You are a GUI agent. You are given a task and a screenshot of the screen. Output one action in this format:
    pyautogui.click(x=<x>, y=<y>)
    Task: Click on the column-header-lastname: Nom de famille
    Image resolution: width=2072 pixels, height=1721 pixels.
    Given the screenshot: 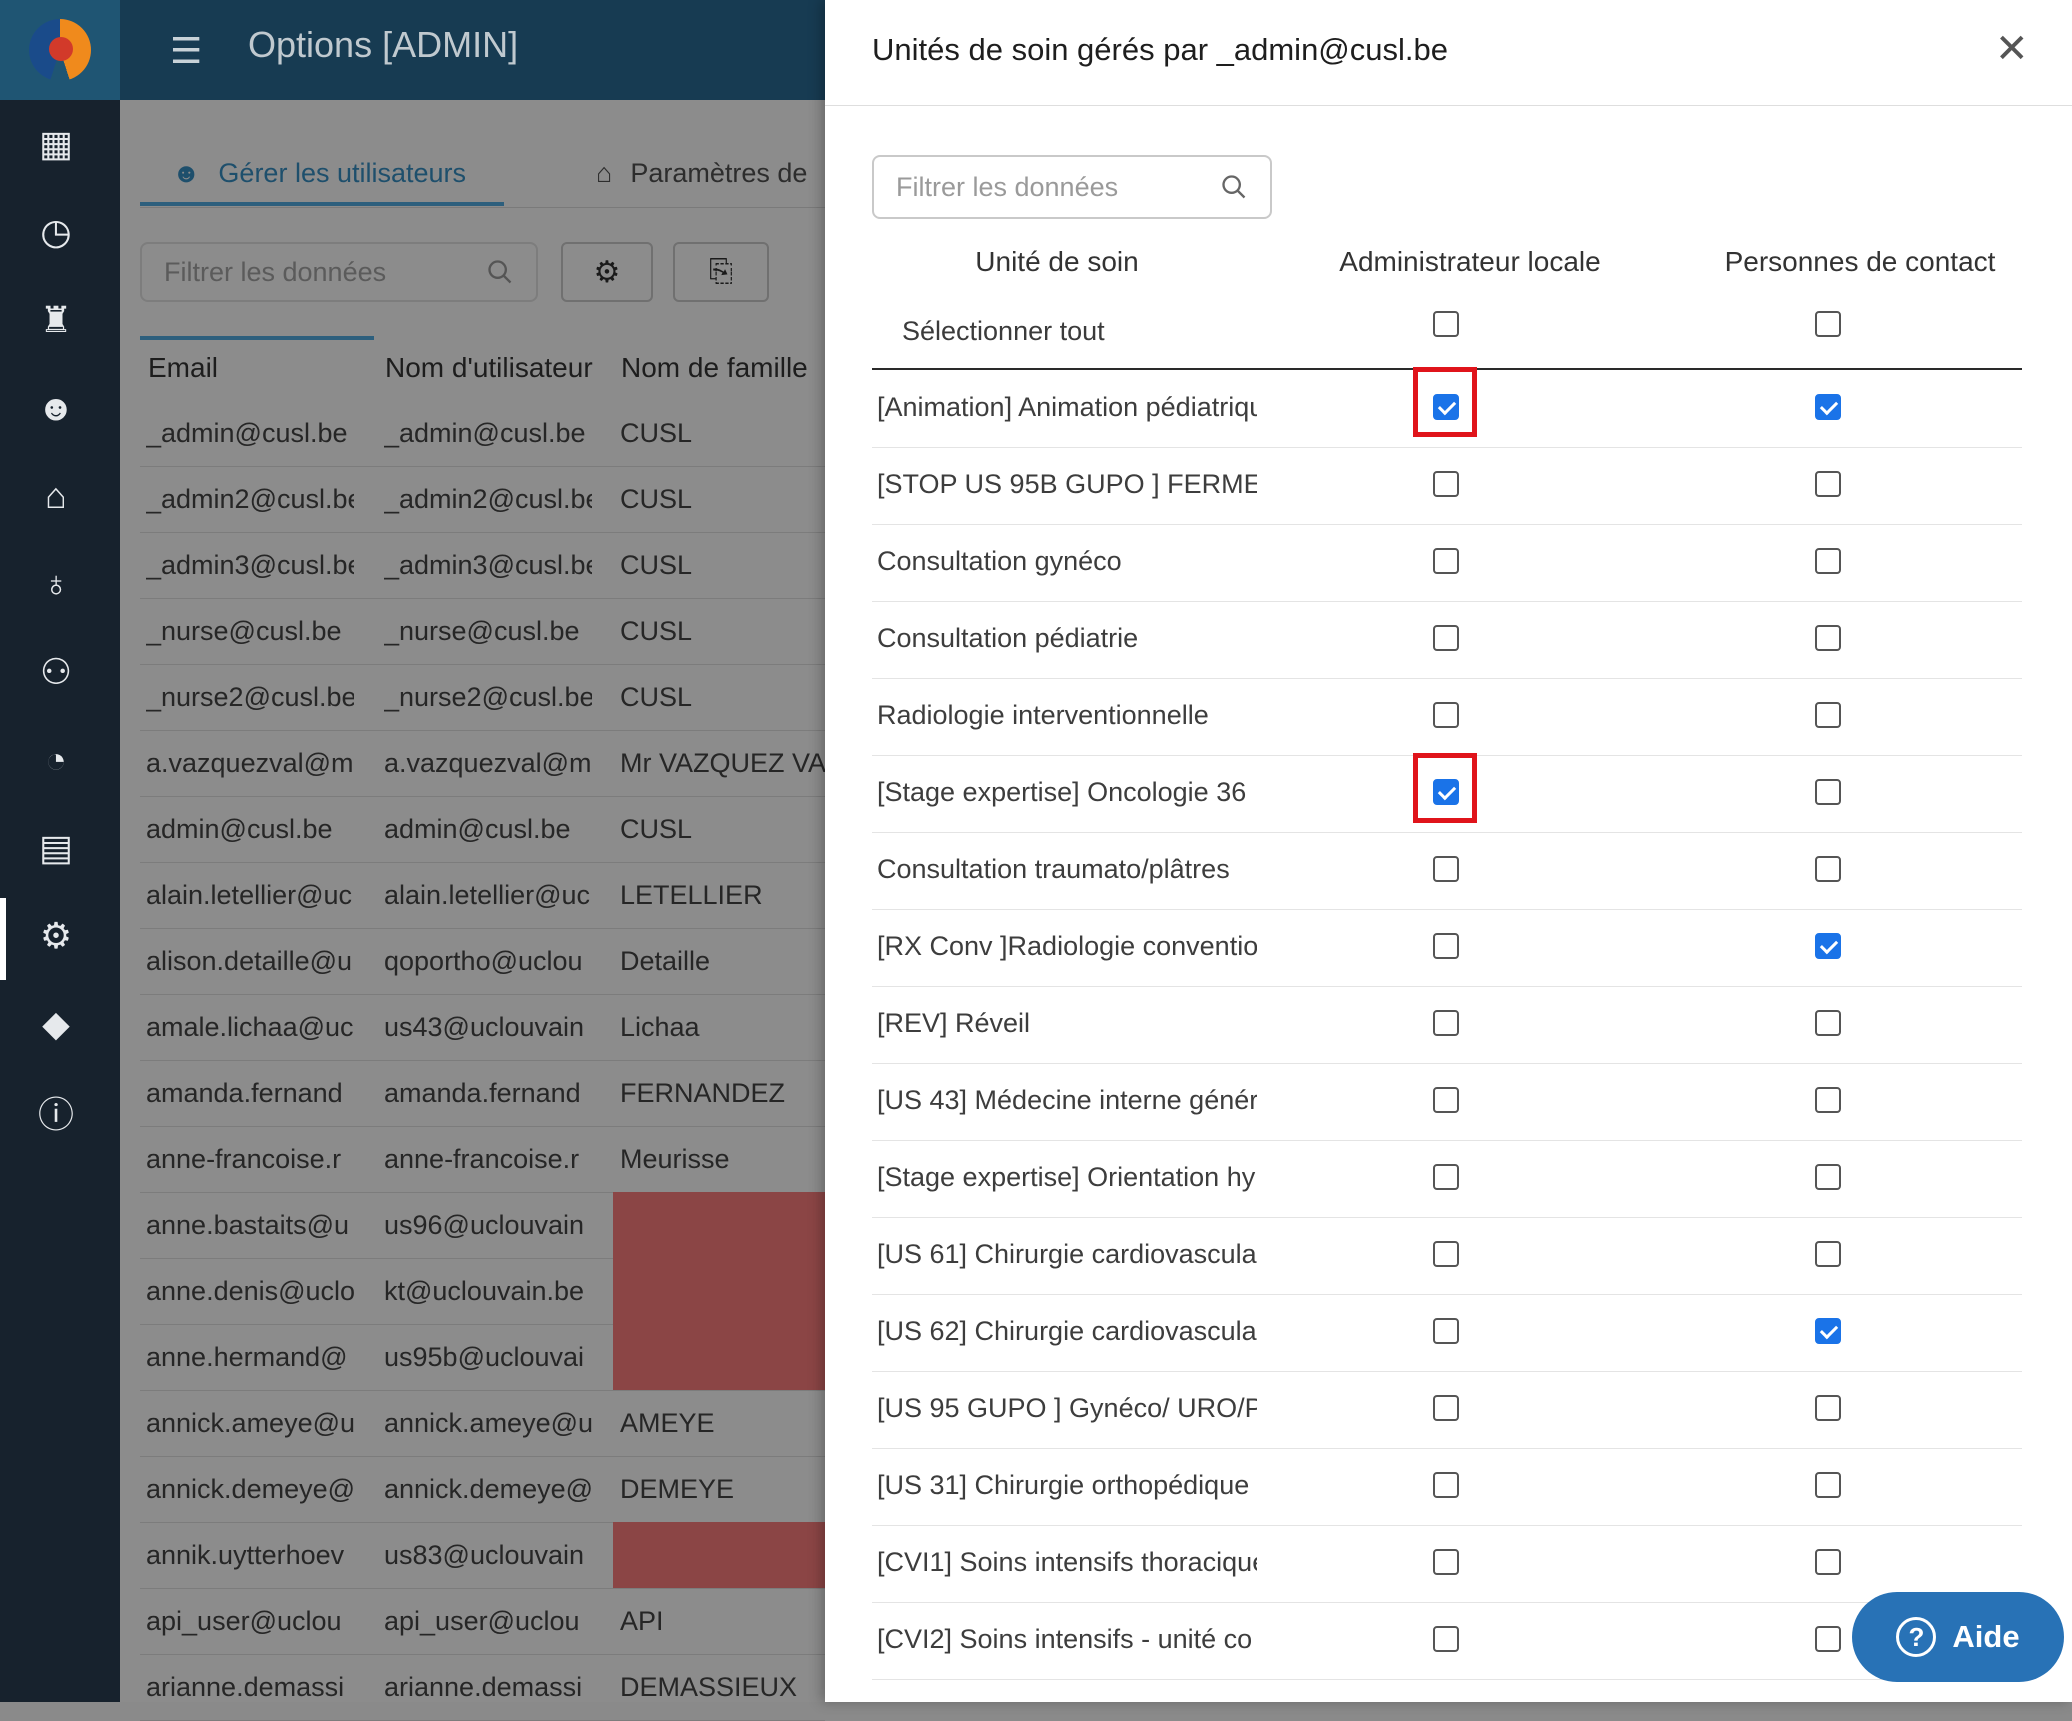 What is the action you would take?
    pyautogui.click(x=714, y=368)
    